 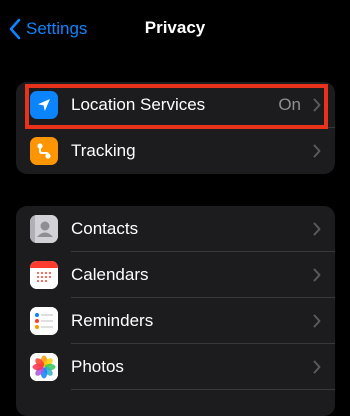 What do you see at coordinates (44, 367) in the screenshot?
I see `photos-icon` at bounding box center [44, 367].